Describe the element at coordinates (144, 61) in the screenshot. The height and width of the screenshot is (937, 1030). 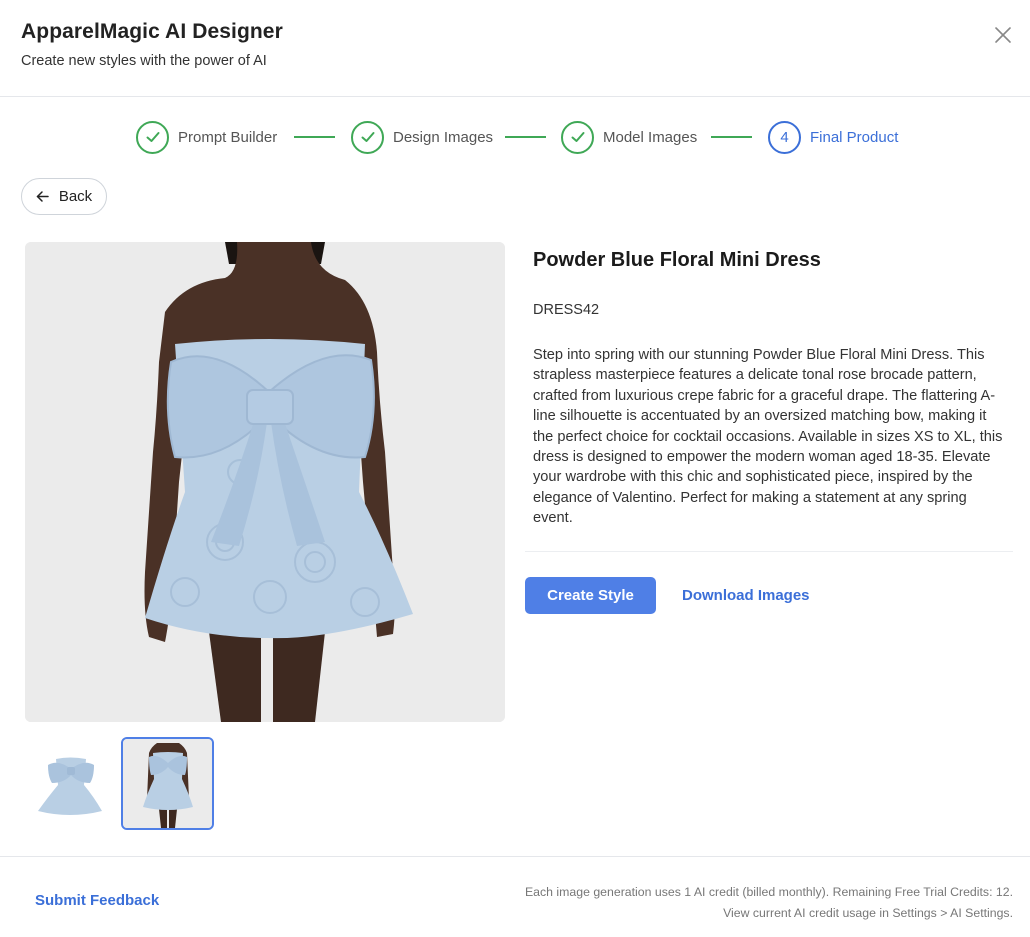
I see `modal-subtitle: Create new styles with the power of AI` at that location.